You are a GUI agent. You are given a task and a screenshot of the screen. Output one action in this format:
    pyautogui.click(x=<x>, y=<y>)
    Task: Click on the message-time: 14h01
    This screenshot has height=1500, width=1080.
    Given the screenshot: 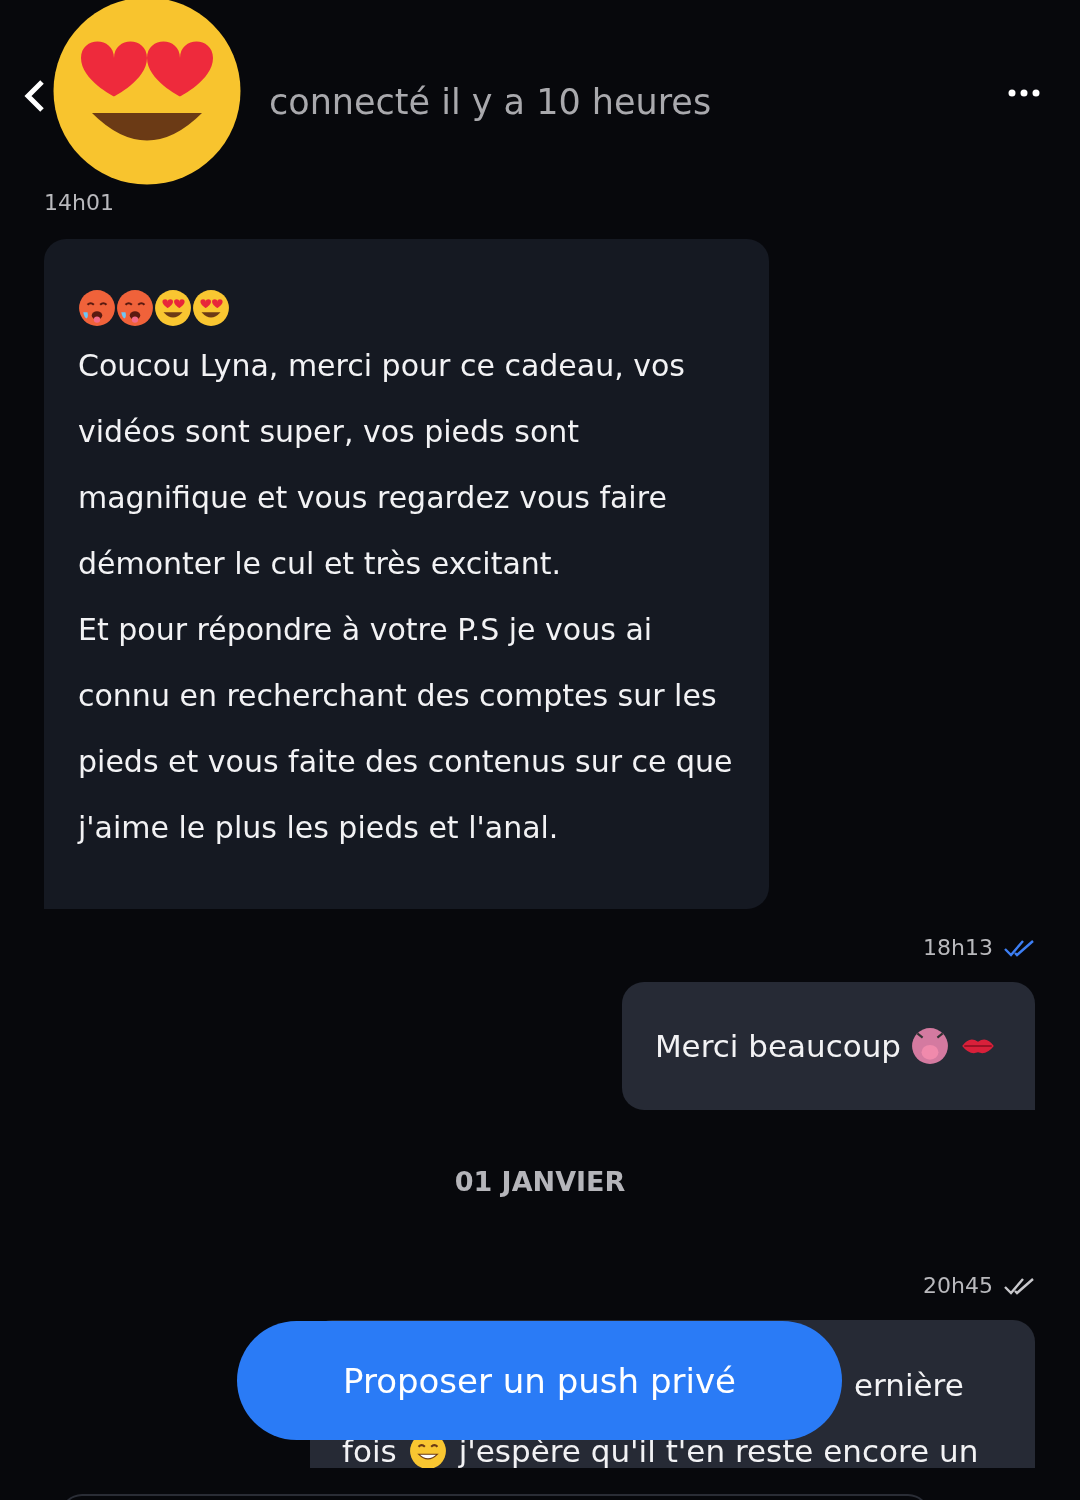 What is the action you would take?
    pyautogui.click(x=79, y=202)
    